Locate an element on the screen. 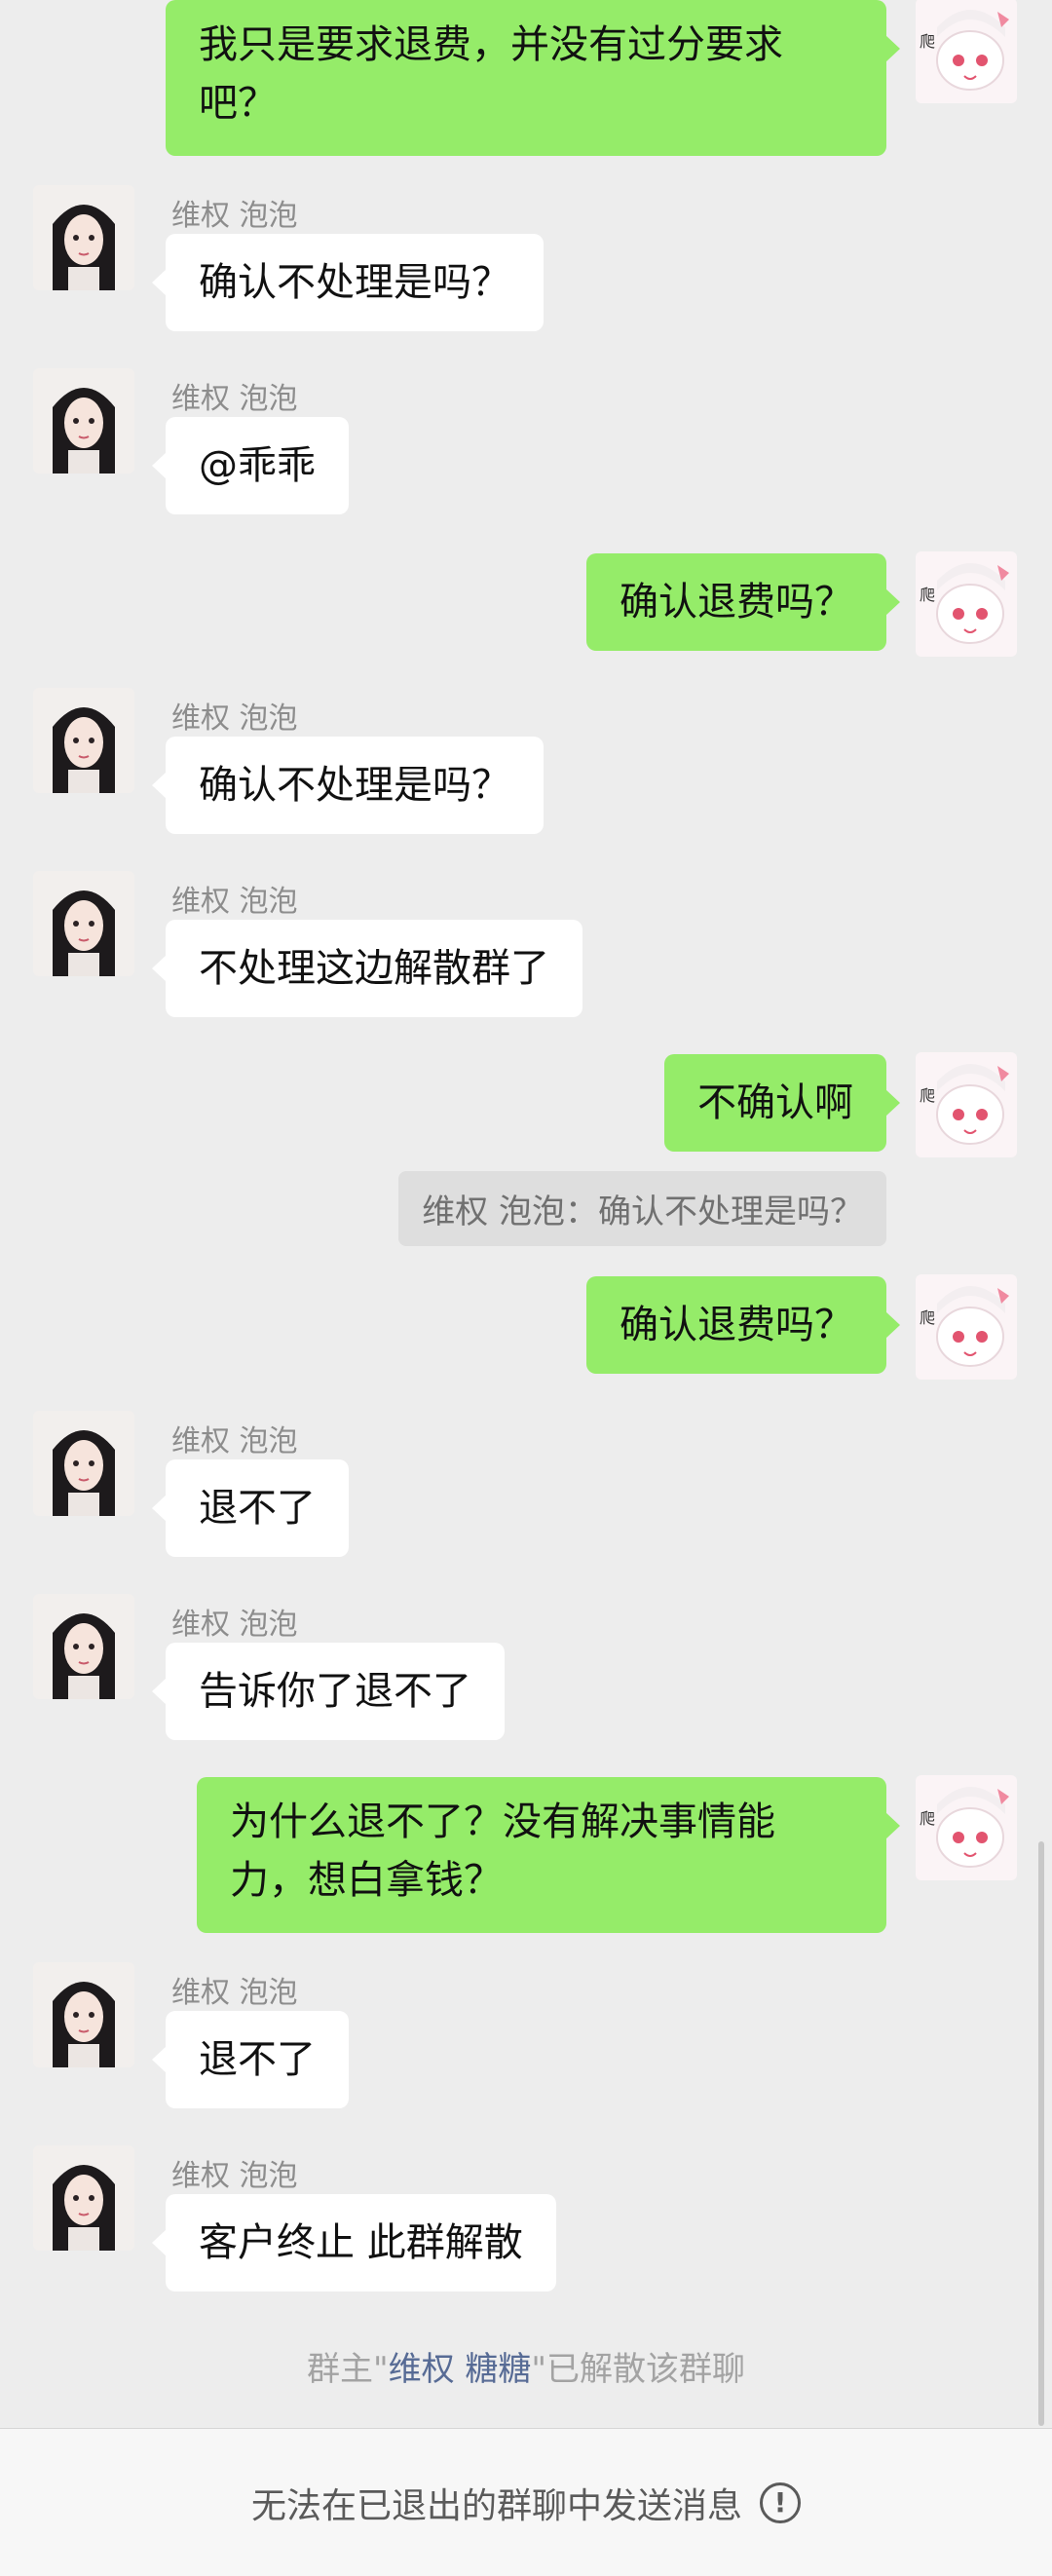 The image size is (1052, 2576). system-notice-suffix: "已解散该群聊 is located at coordinates (638, 2369).